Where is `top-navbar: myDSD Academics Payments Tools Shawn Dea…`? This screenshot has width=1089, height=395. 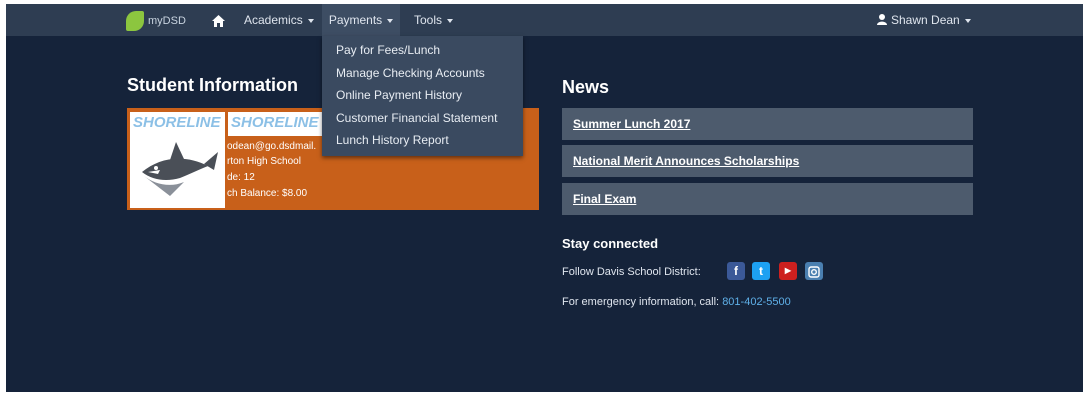
top-navbar: myDSD Academics Payments Tools Shawn Dea… is located at coordinates (544, 20).